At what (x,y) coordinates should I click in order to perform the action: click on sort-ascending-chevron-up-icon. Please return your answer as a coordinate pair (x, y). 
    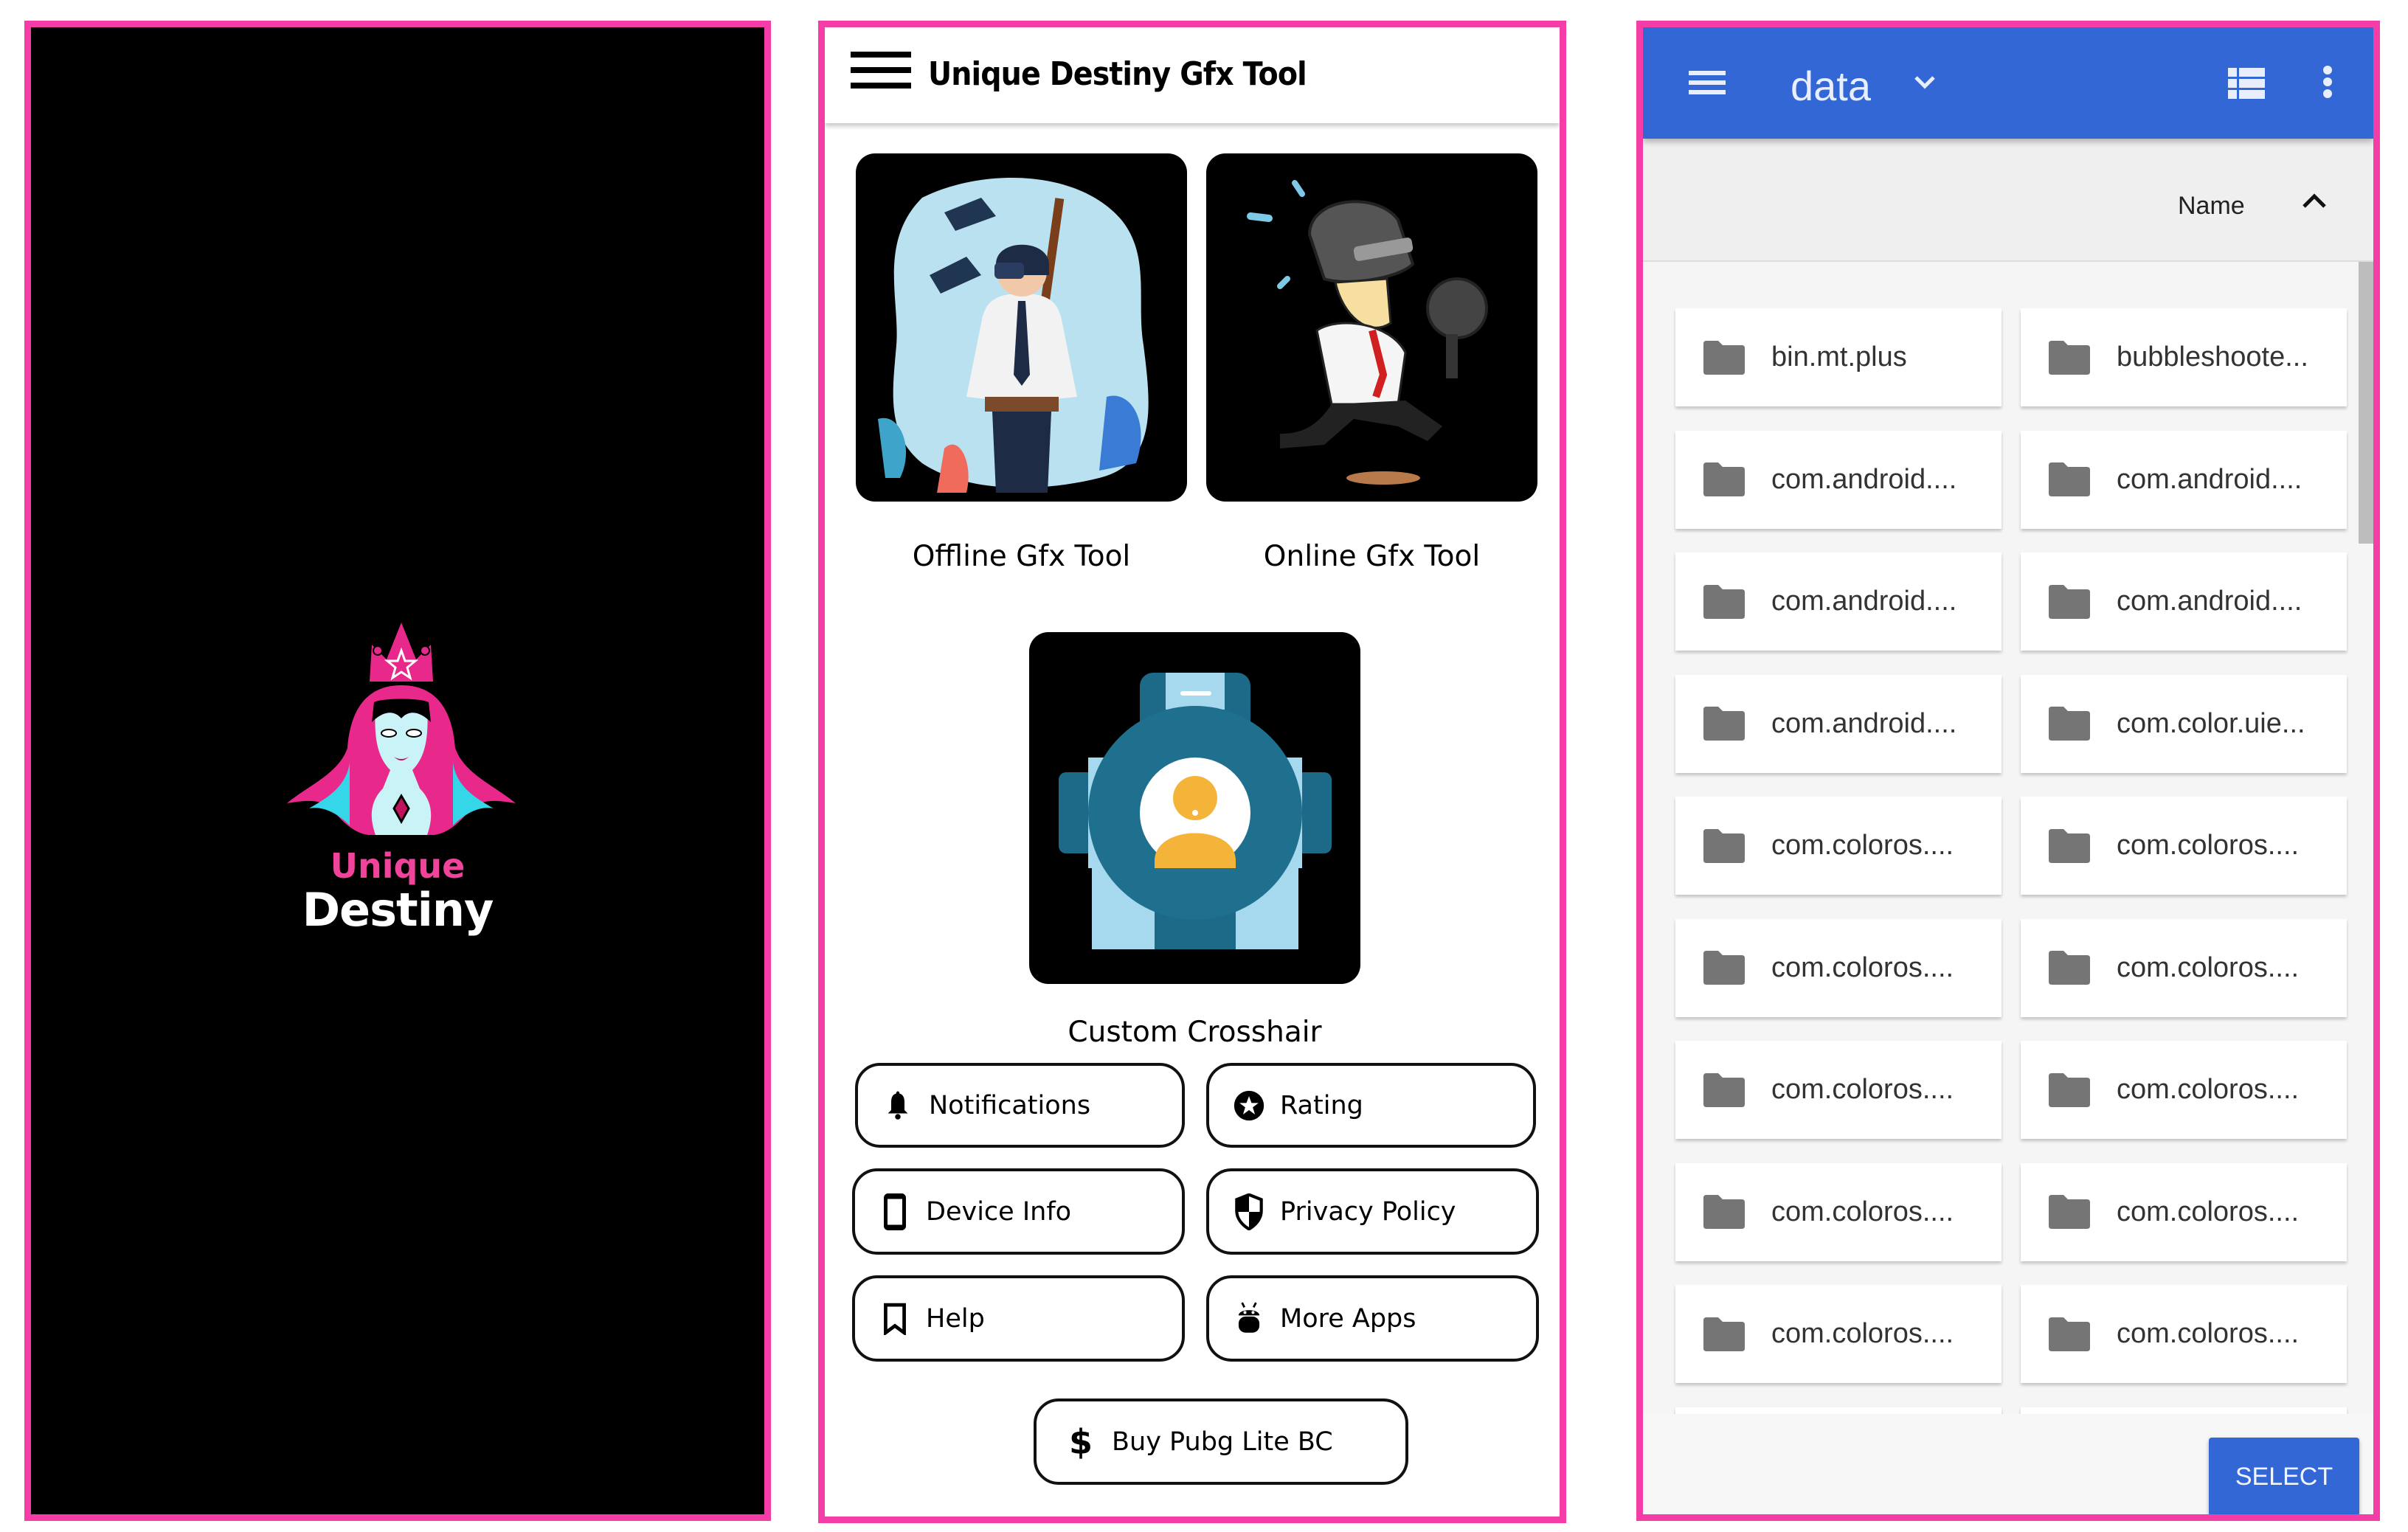
    Looking at the image, I should click on (2315, 199).